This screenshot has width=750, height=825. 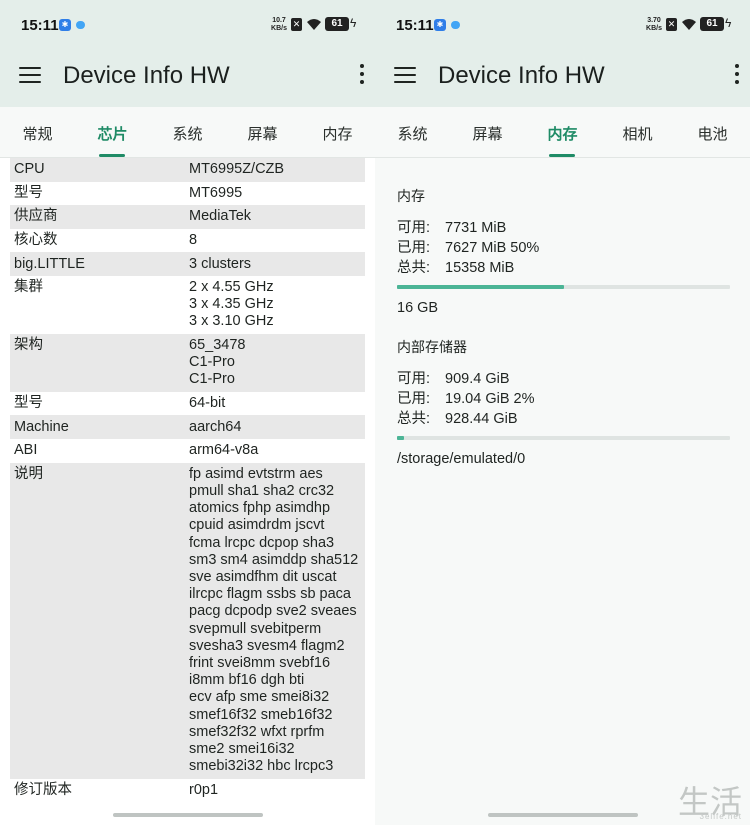 What do you see at coordinates (414, 248) in the screenshot?
I see `memory-used-label: 已用:` at bounding box center [414, 248].